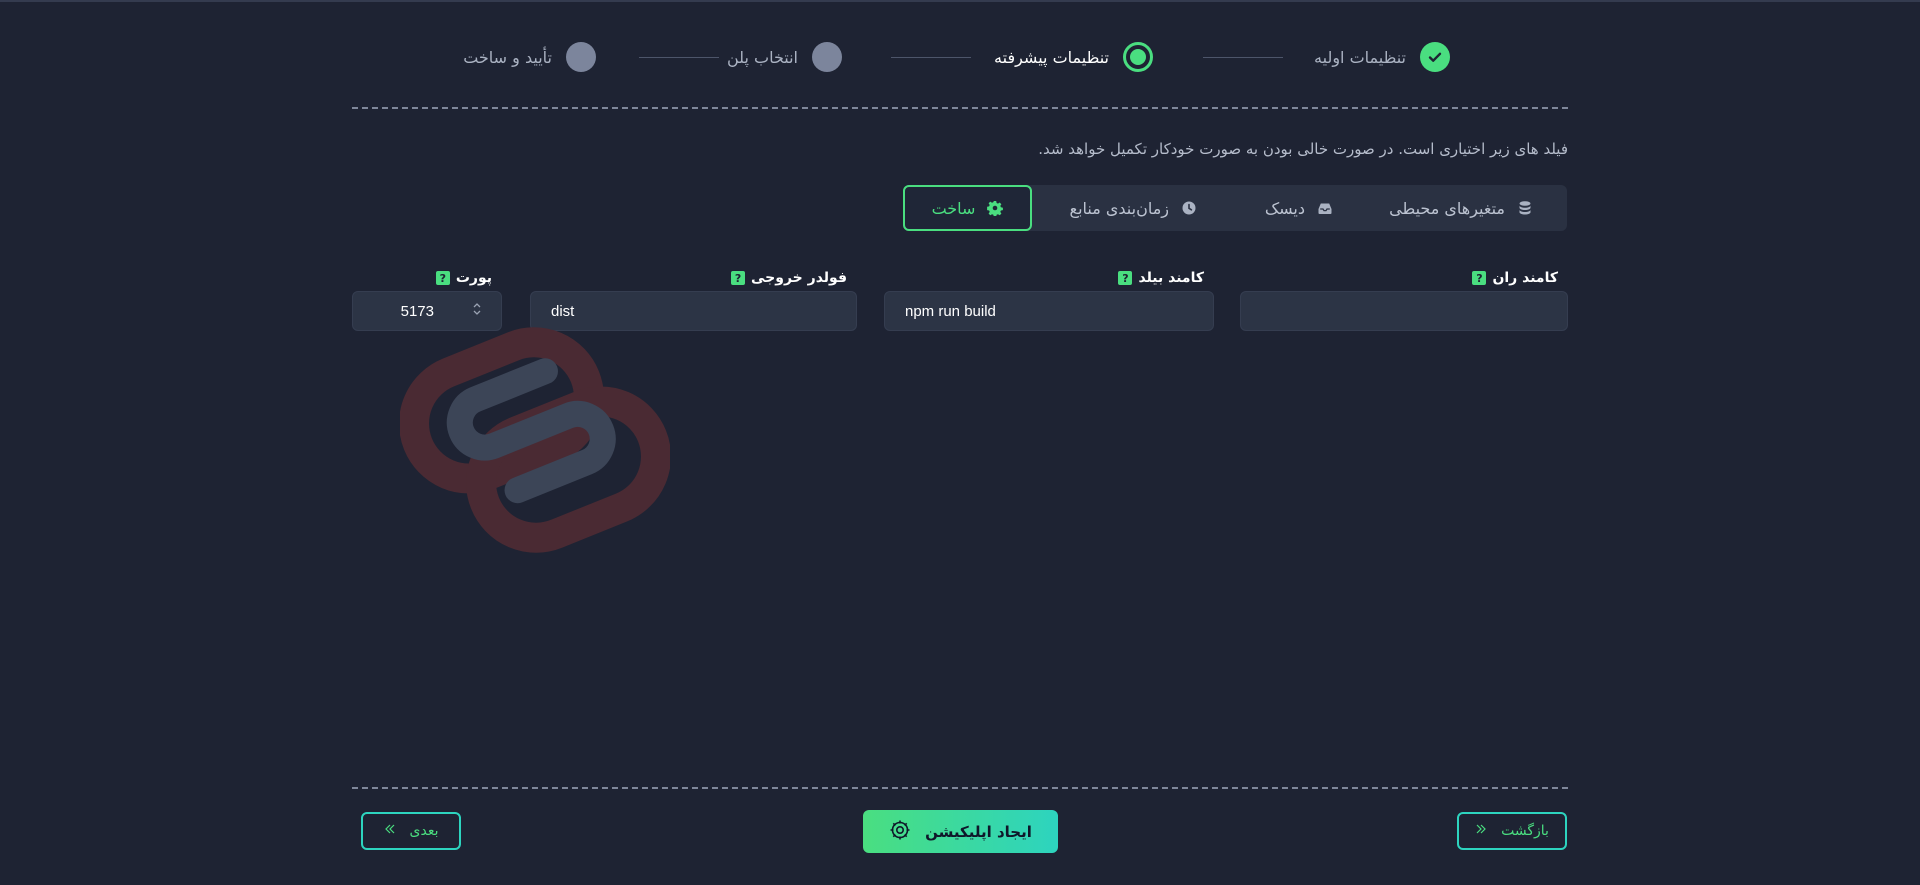  Describe the element at coordinates (1119, 208) in the screenshot. I see `tab-label: زمان‌بندی منابع` at that location.